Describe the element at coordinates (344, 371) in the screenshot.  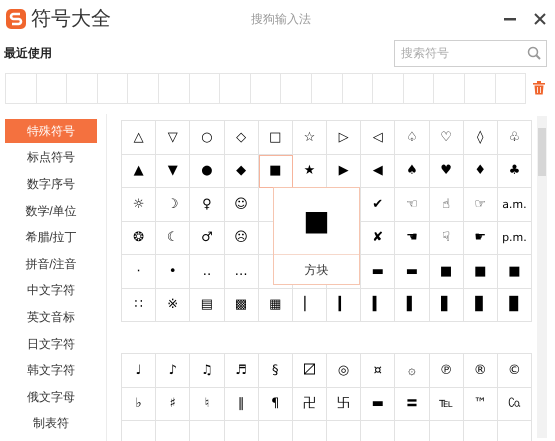
I see `symbol-cell: ◎` at that location.